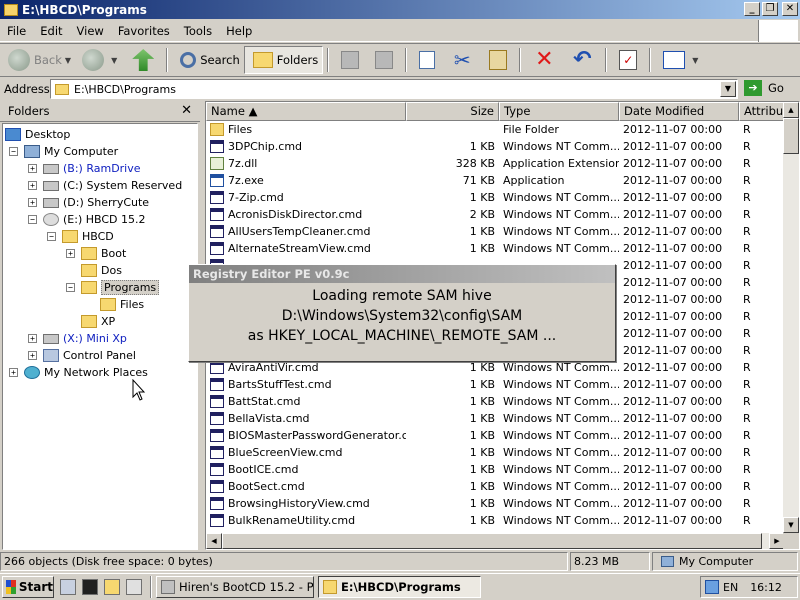 The image size is (800, 600). What do you see at coordinates (462, 60) in the screenshot?
I see `cut-button: ✂` at bounding box center [462, 60].